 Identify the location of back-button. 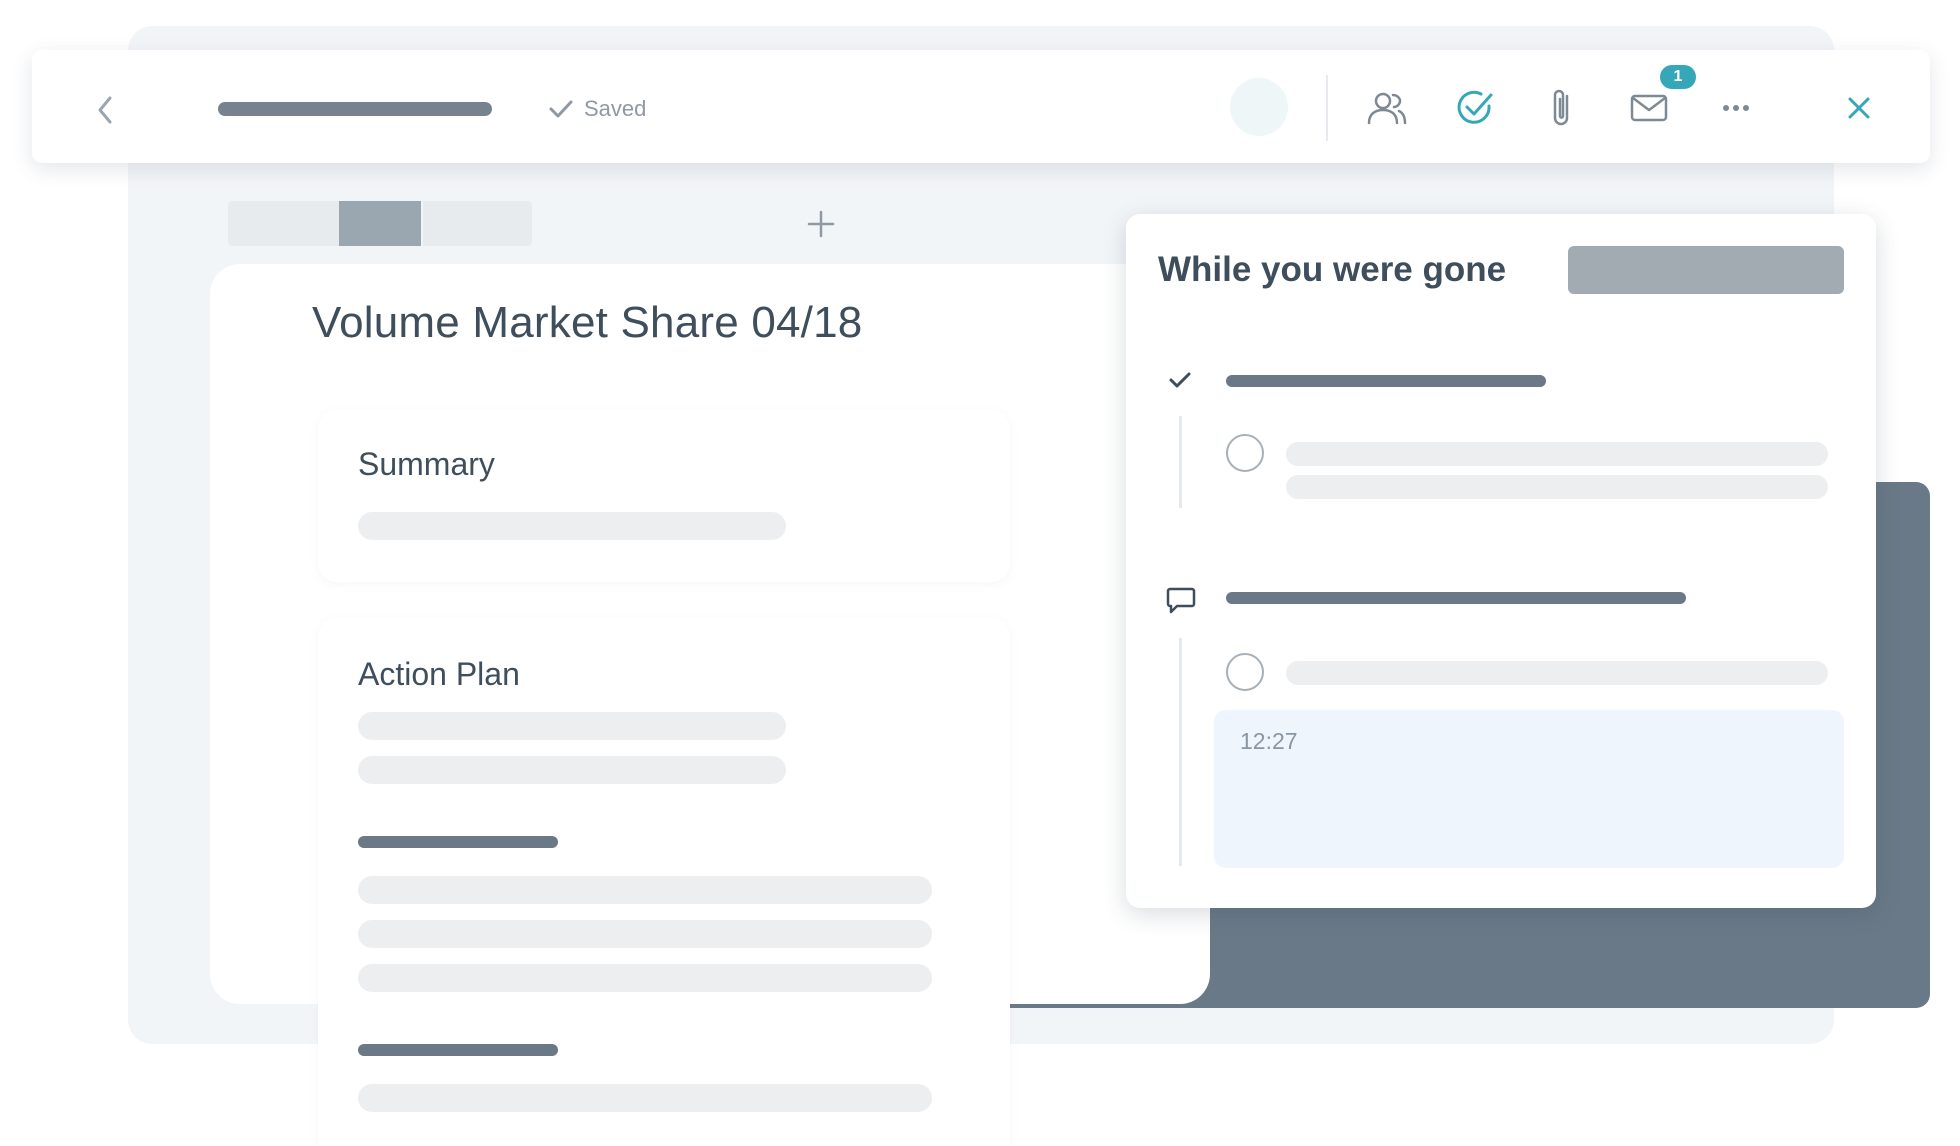
(105, 110).